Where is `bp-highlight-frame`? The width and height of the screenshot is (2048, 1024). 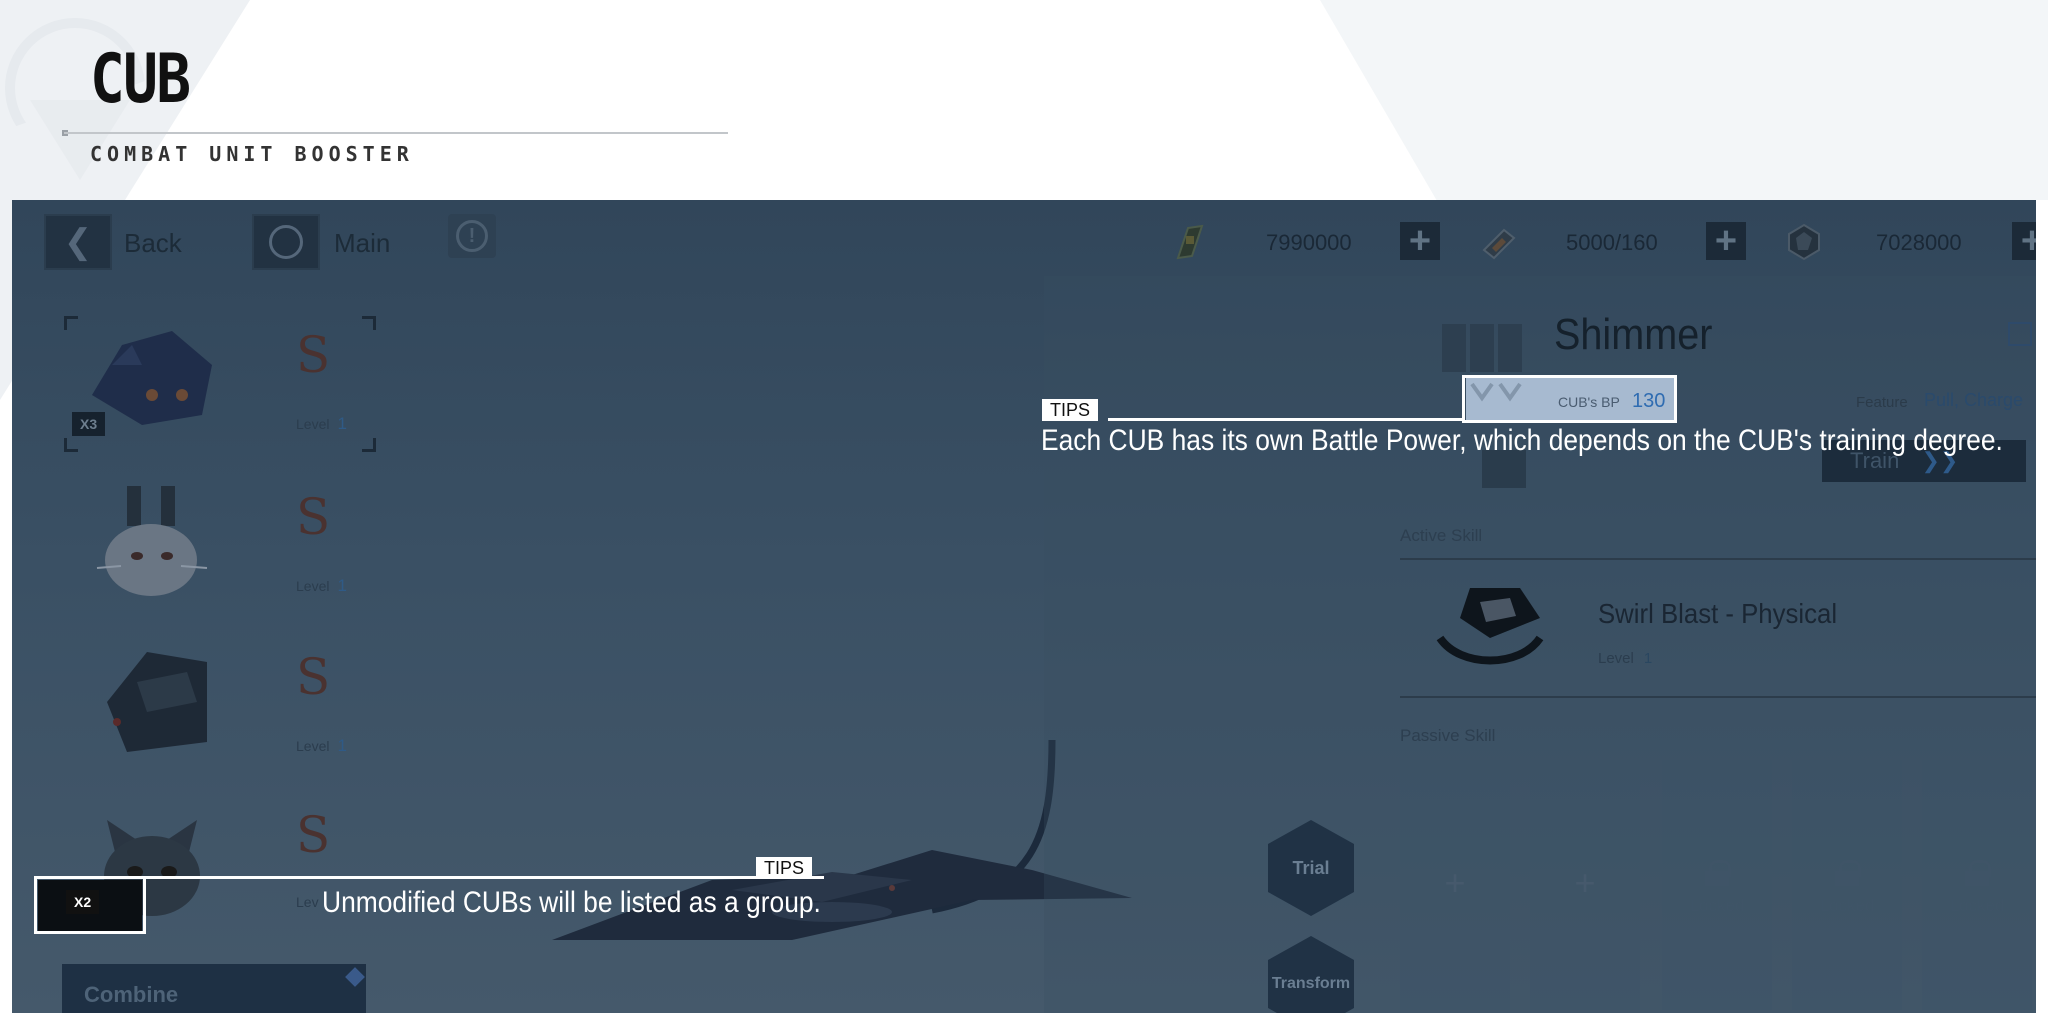
bp-highlight-frame is located at coordinates (1569, 399).